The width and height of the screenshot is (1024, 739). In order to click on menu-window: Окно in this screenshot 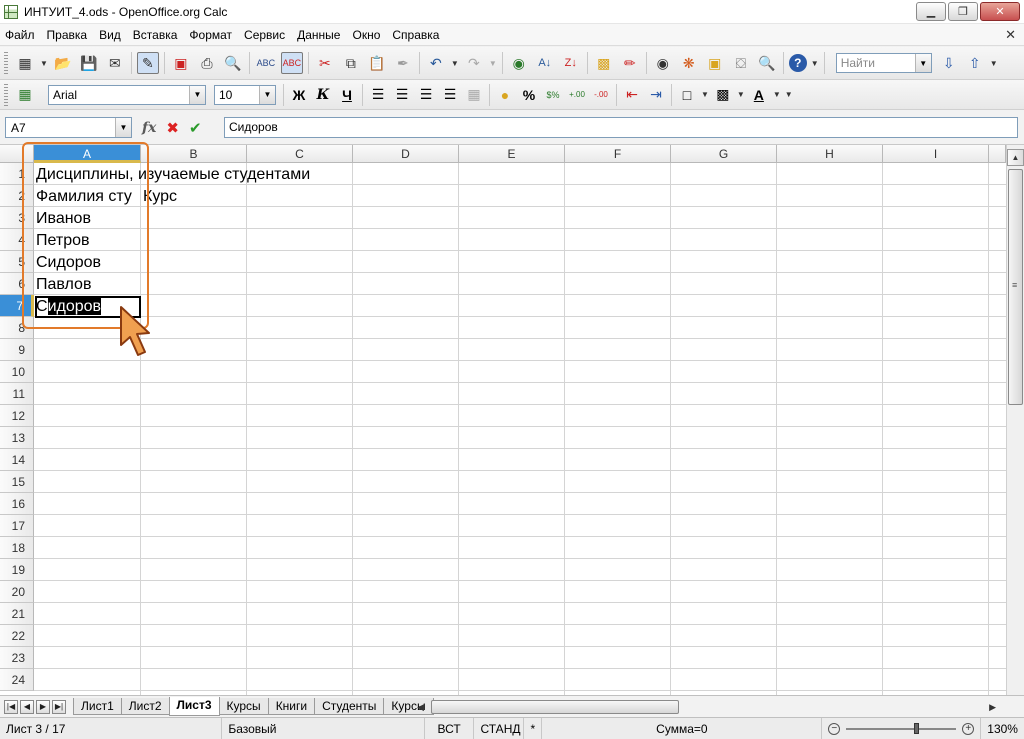, I will do `click(366, 35)`.